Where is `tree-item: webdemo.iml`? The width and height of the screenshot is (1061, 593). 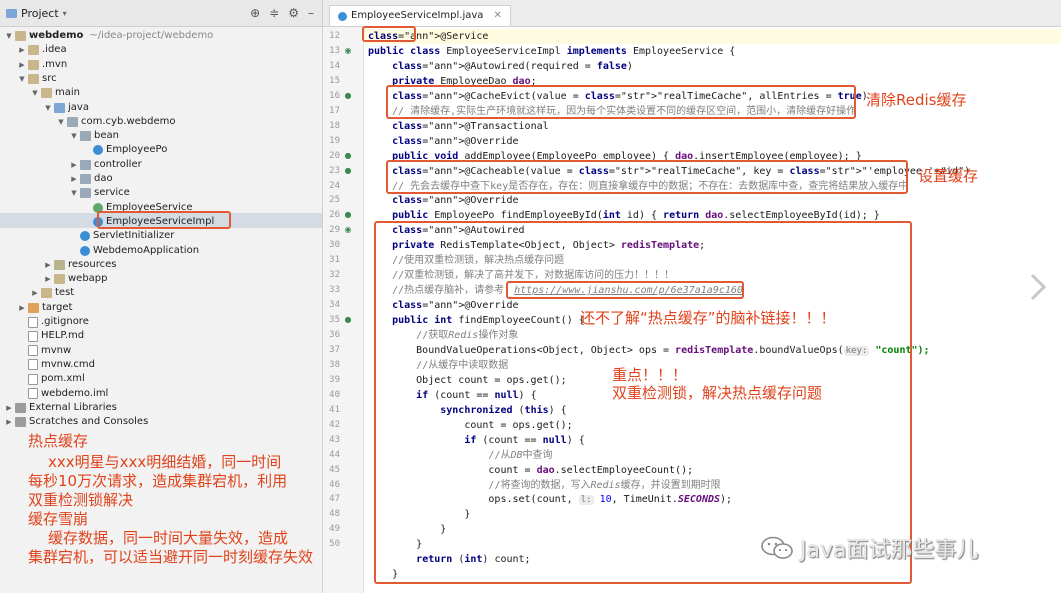 tree-item: webdemo.iml is located at coordinates (62, 394).